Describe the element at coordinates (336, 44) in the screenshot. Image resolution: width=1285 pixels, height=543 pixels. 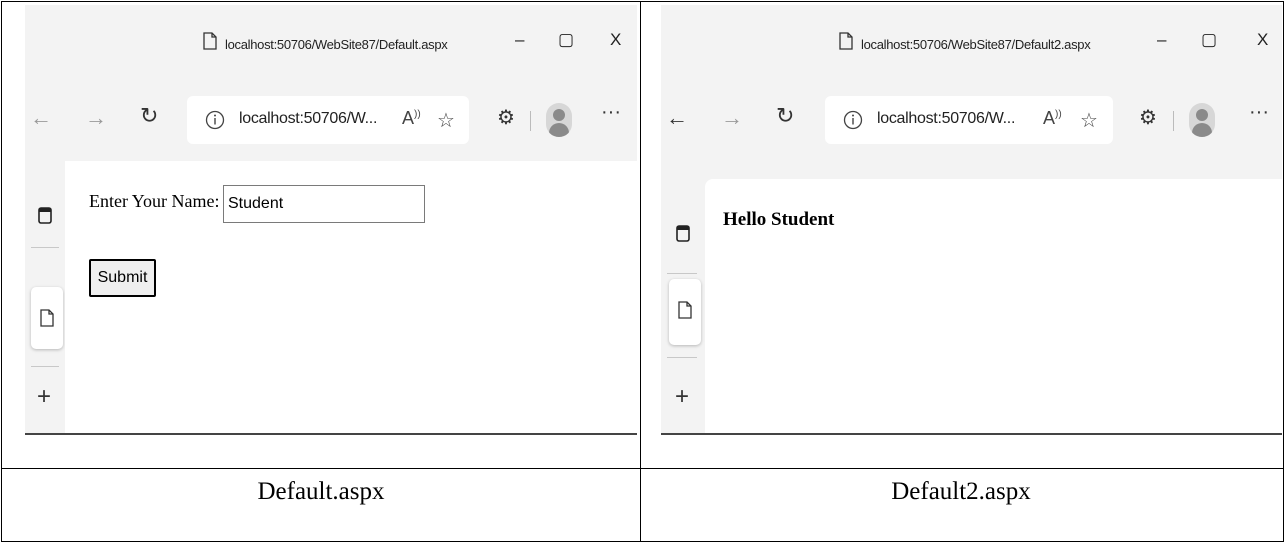
I see `window-title: localhost:50706/WebSite87/Default.aspx` at that location.